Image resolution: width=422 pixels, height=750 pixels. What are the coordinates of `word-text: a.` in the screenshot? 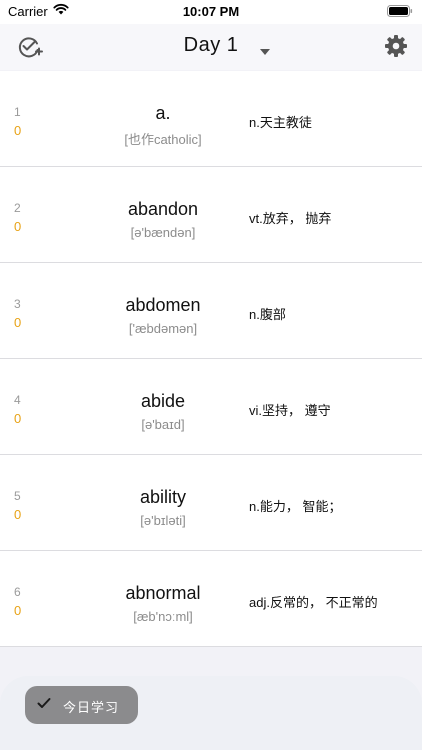 It's located at (163, 113).